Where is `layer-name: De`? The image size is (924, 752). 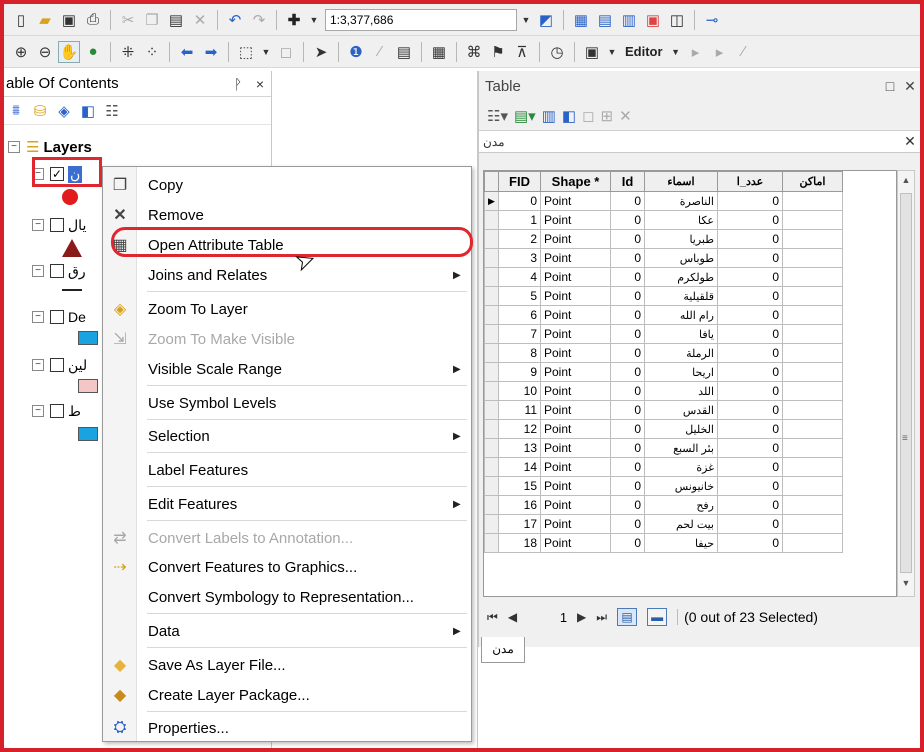
layer-name: De is located at coordinates (77, 317).